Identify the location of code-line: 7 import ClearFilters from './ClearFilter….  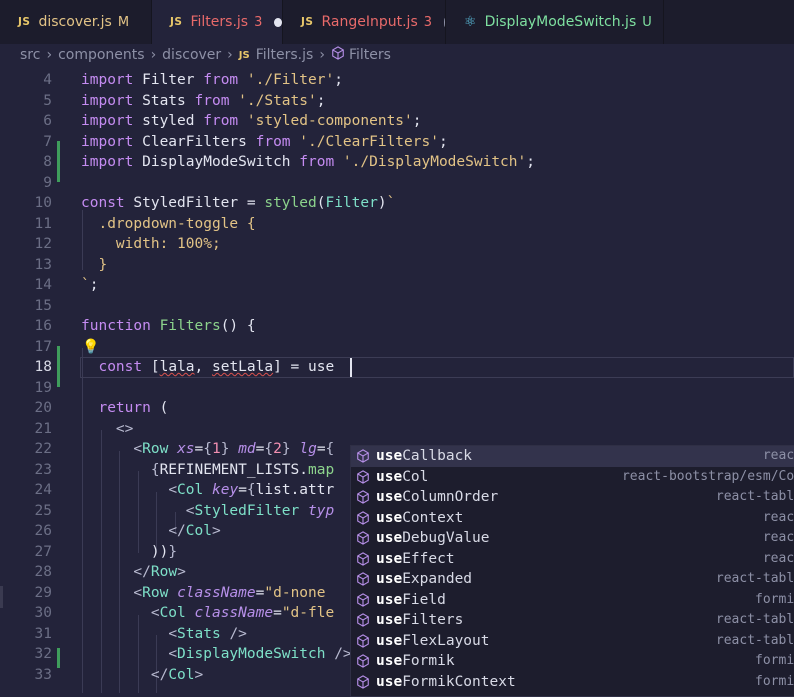
(397, 142).